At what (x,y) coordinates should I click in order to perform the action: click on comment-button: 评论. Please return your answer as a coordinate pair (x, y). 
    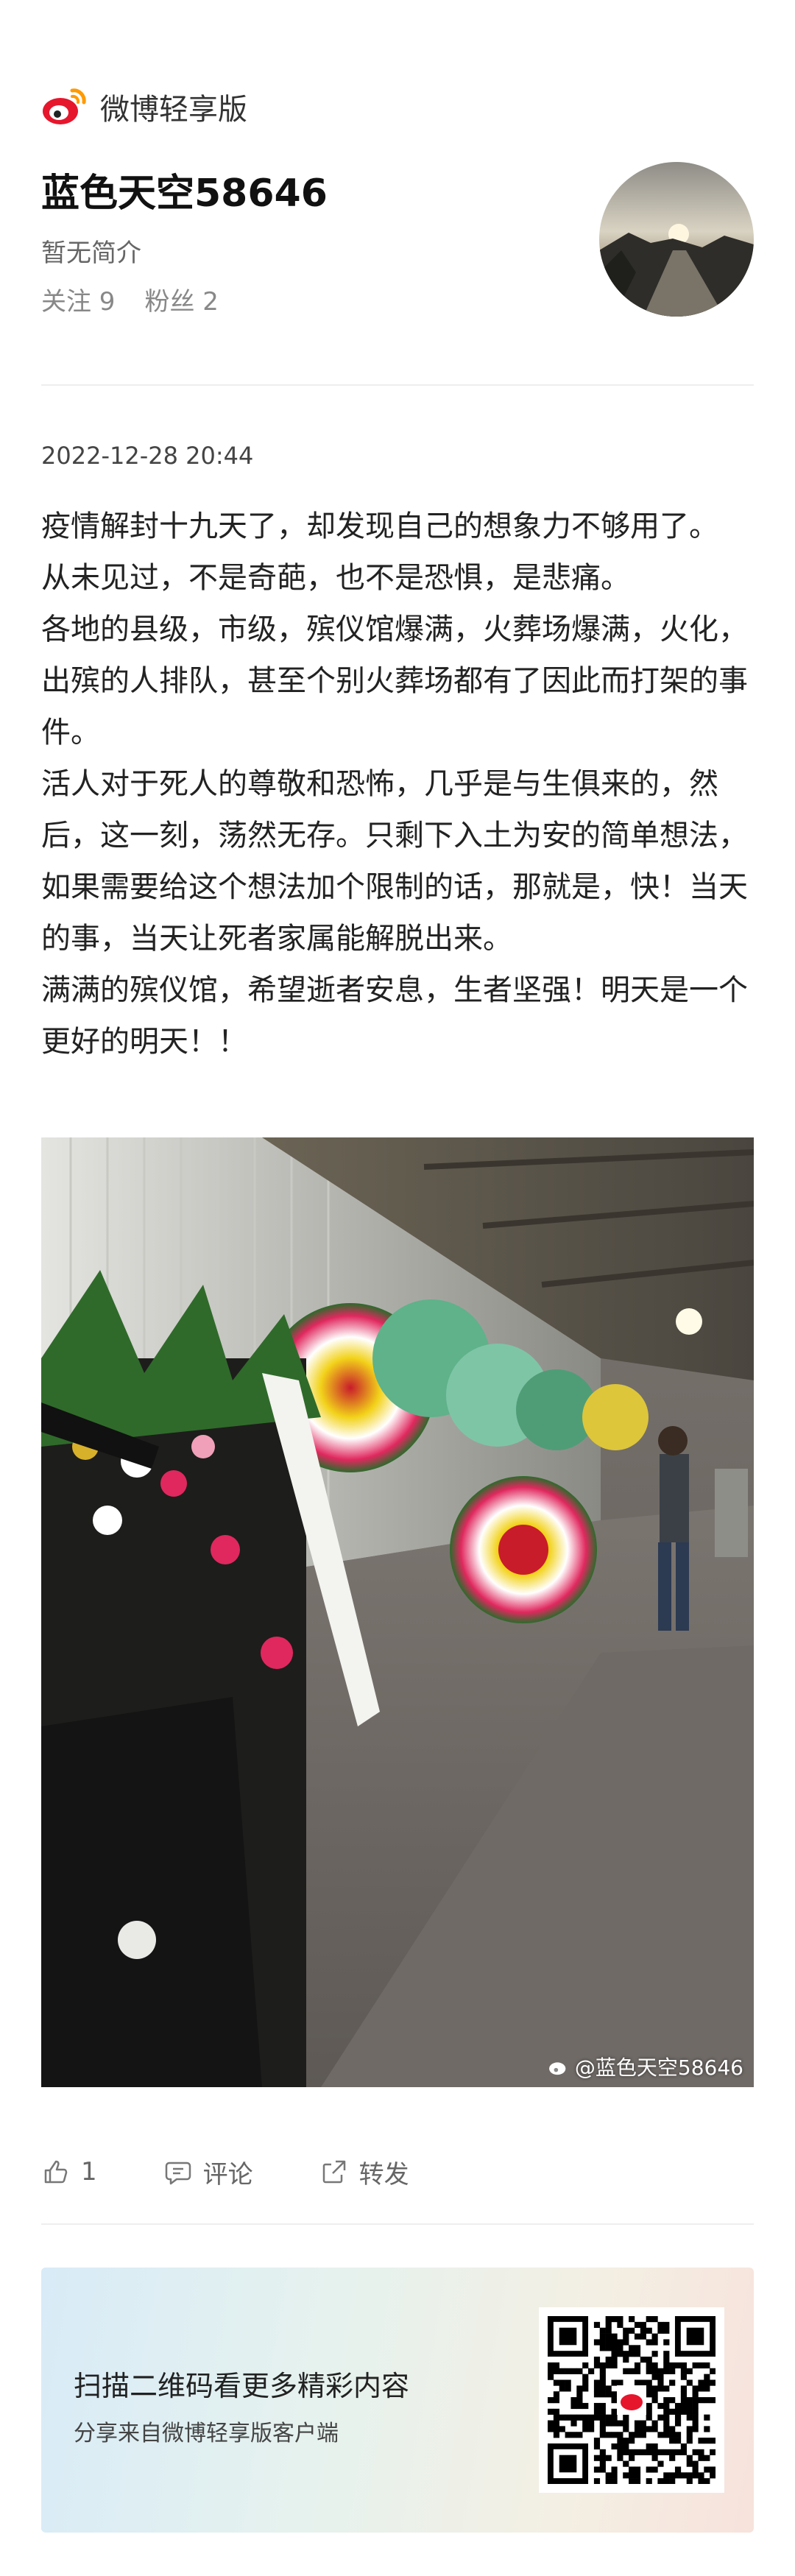
    Looking at the image, I should click on (208, 2172).